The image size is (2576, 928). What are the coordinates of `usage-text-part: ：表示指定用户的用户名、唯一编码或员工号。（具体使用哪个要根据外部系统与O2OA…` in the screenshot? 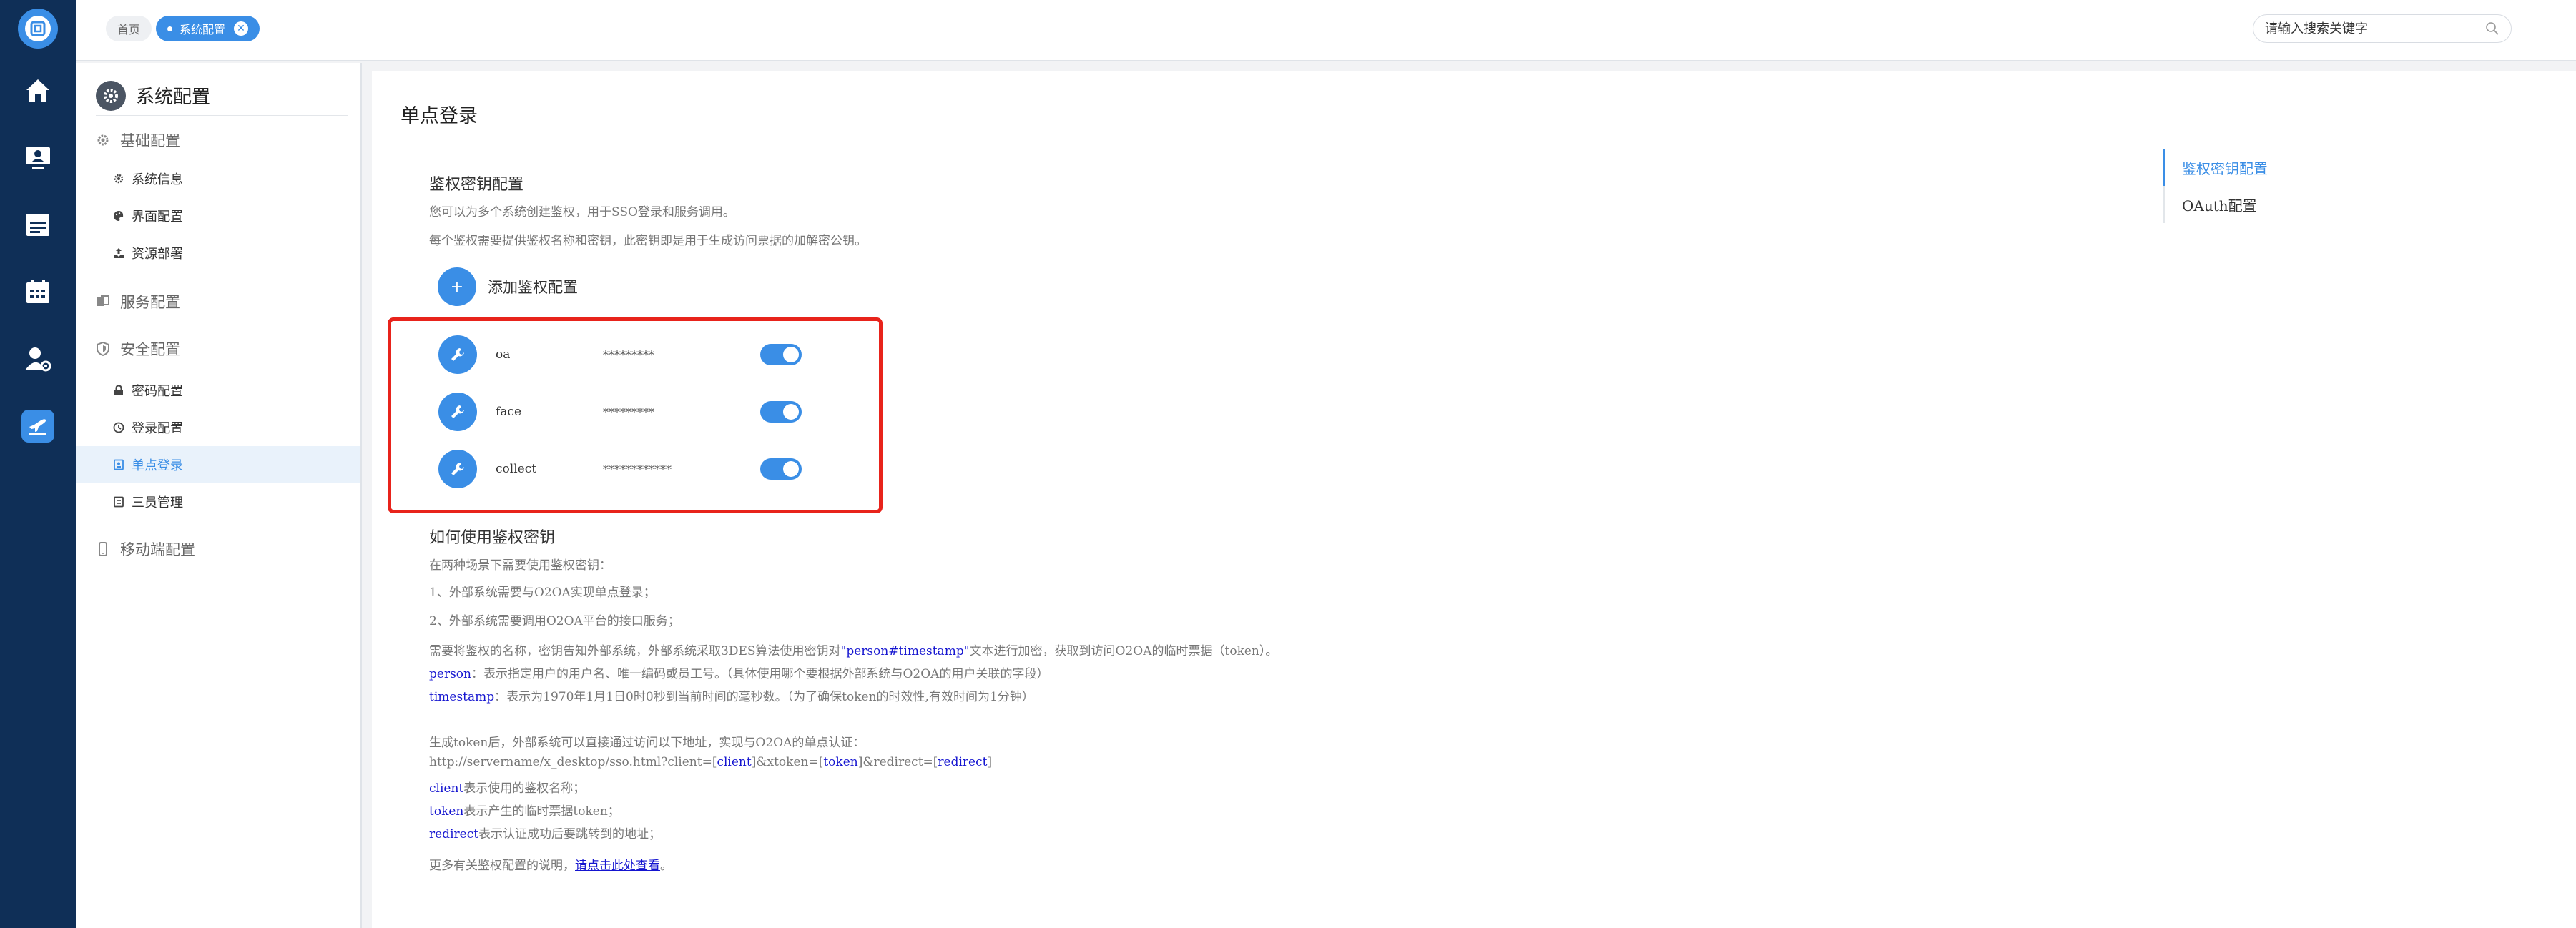 It's located at (760, 674).